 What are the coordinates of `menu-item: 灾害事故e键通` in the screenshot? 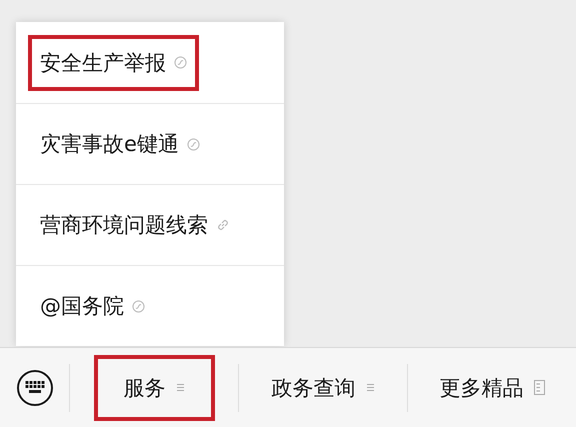 It's located at (109, 144).